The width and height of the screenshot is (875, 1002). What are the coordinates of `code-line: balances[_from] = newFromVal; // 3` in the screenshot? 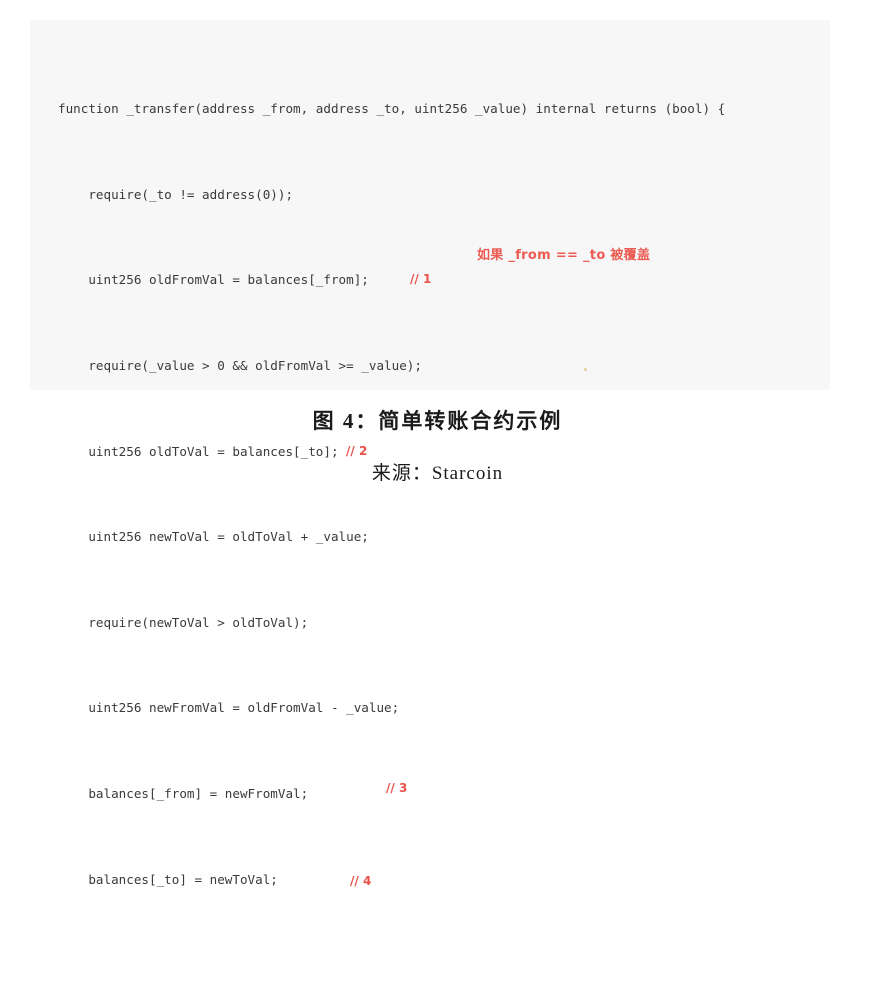 It's located at (440, 792).